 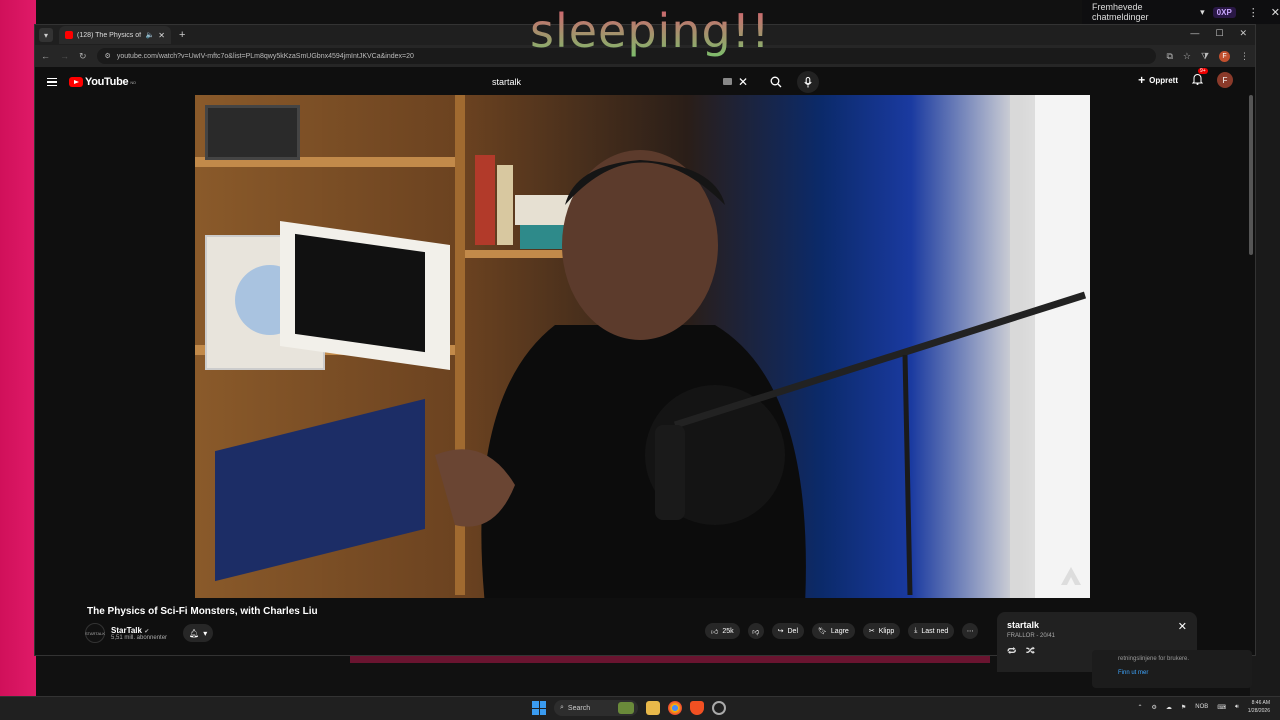 I want to click on flag-icon: ⚑, so click(x=1183, y=707).